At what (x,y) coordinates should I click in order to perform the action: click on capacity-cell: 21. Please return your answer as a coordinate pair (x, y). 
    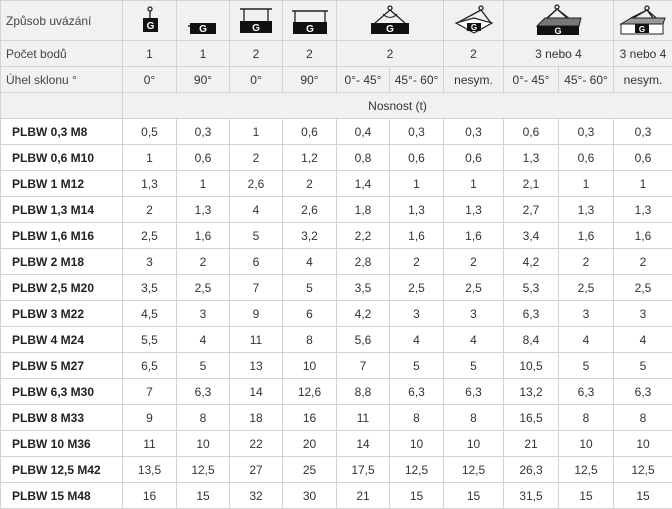
    Looking at the image, I should click on (531, 444).